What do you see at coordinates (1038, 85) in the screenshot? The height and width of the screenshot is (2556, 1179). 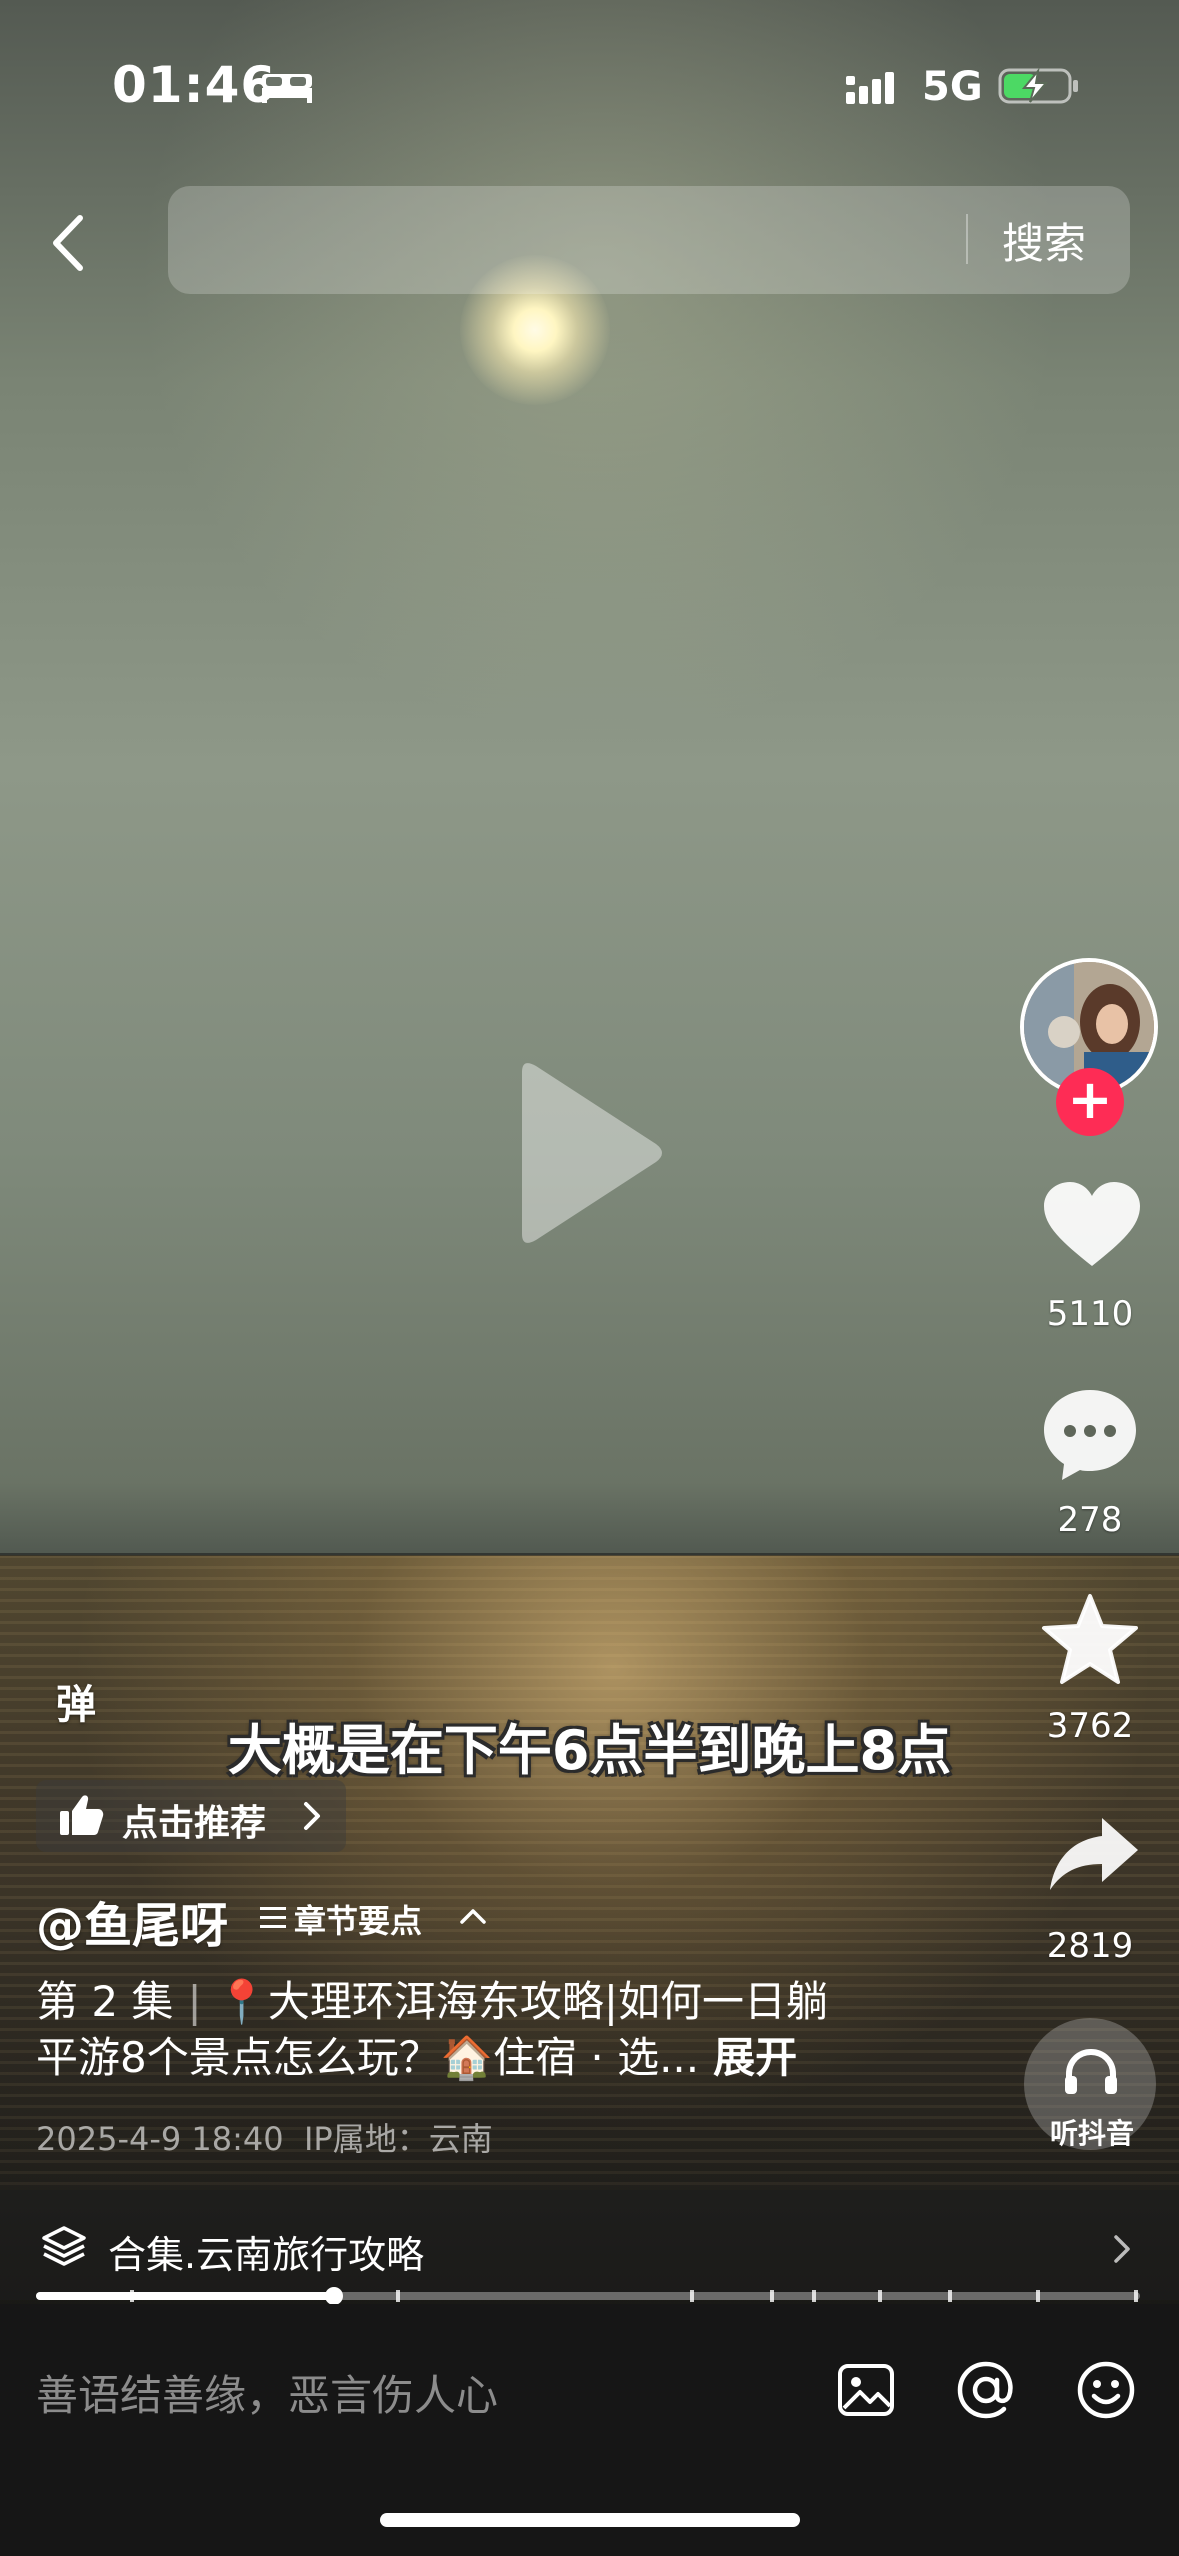 I see `battery-charging-icon` at bounding box center [1038, 85].